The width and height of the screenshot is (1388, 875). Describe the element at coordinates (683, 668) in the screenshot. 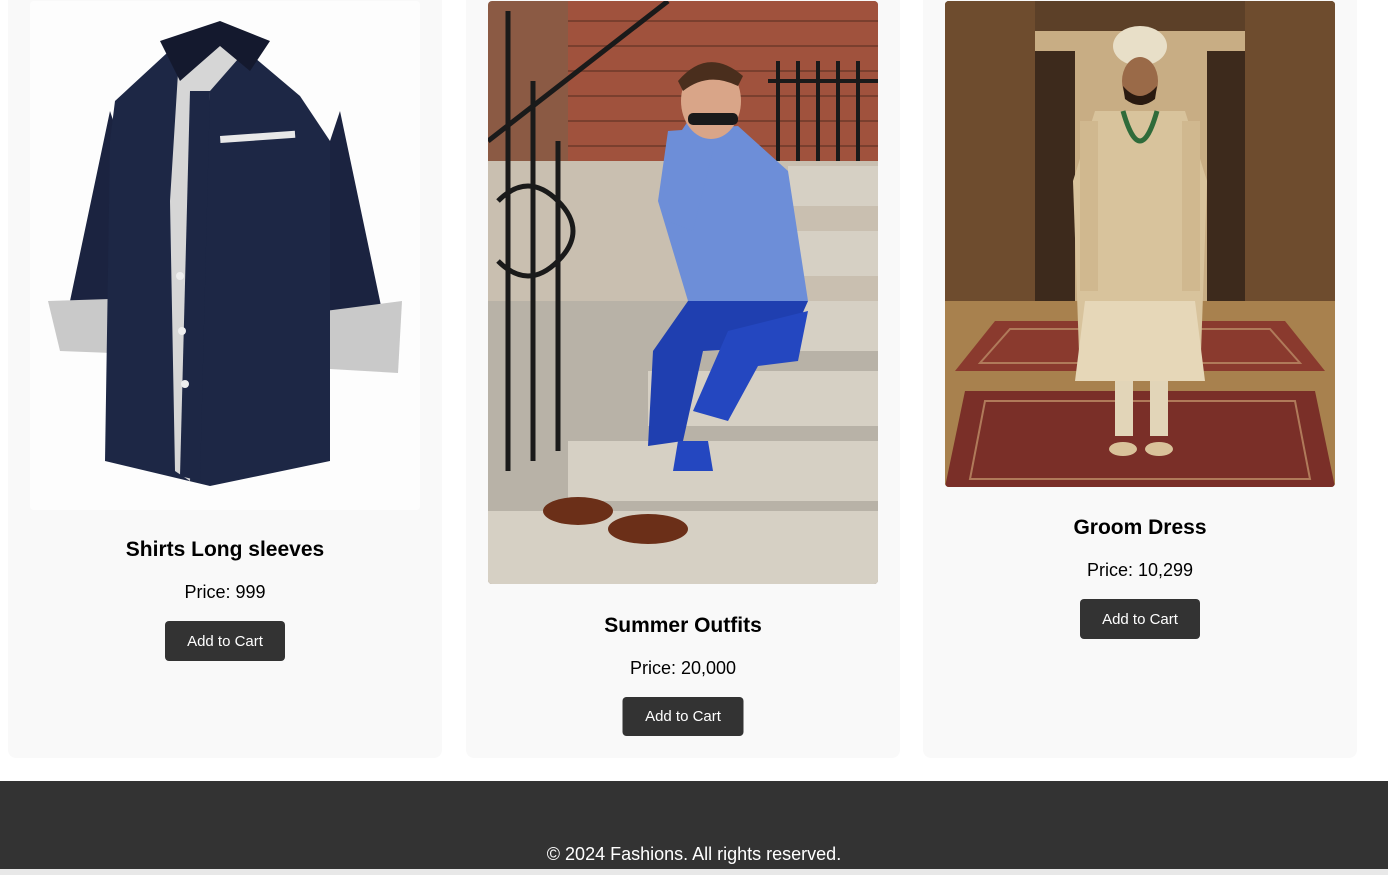

I see `product-price: Price: 20,000` at that location.